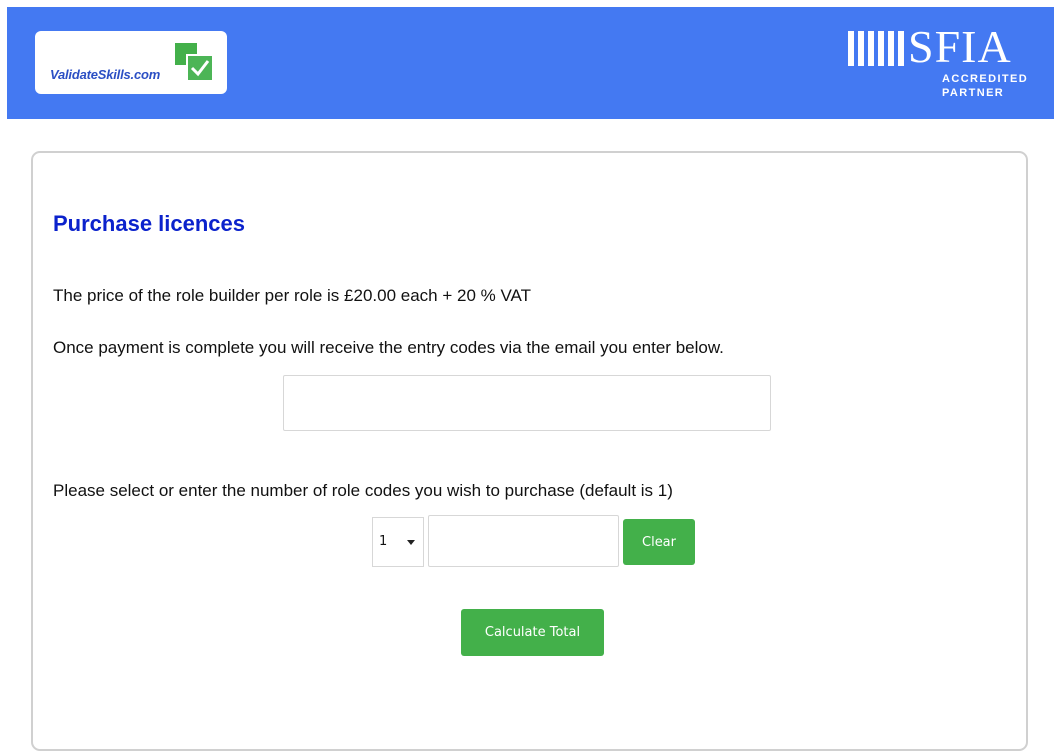 Image resolution: width=1054 pixels, height=751 pixels. I want to click on page-title: Purchase licences, so click(149, 223).